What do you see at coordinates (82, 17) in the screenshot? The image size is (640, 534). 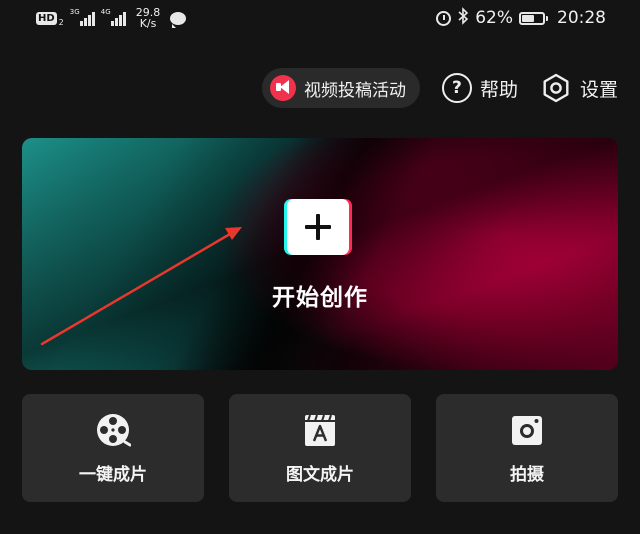 I see `signal-1-icon: 3G` at bounding box center [82, 17].